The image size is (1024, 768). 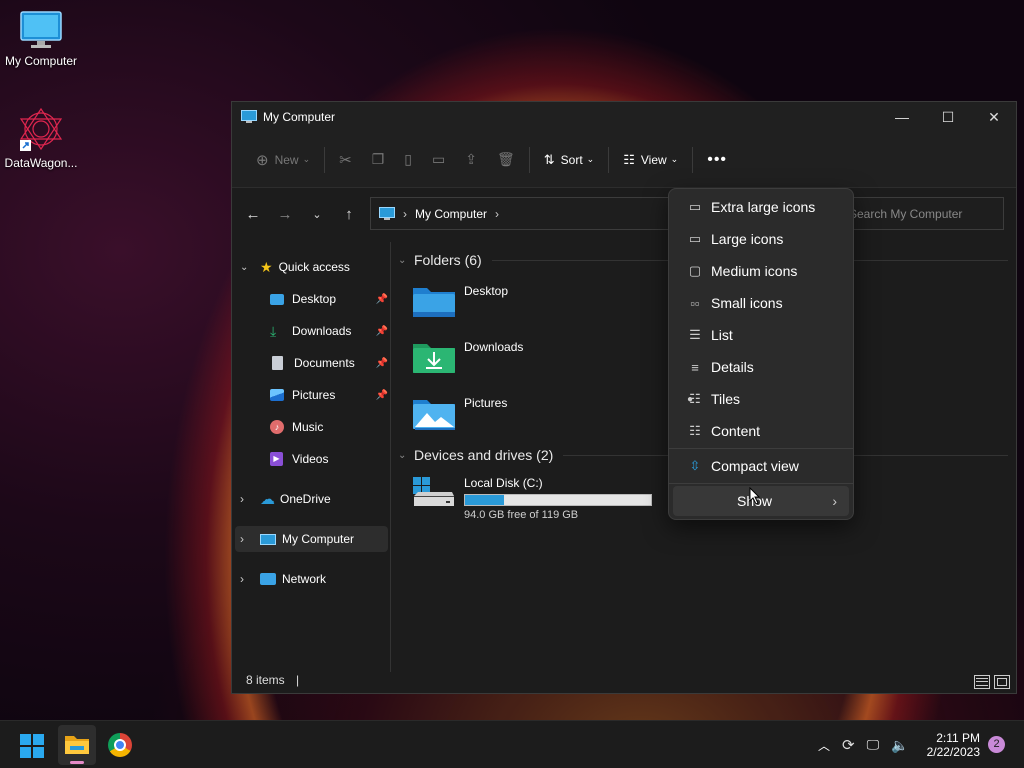 What do you see at coordinates (695, 398) in the screenshot?
I see `tiles-view-icon: ☷` at bounding box center [695, 398].